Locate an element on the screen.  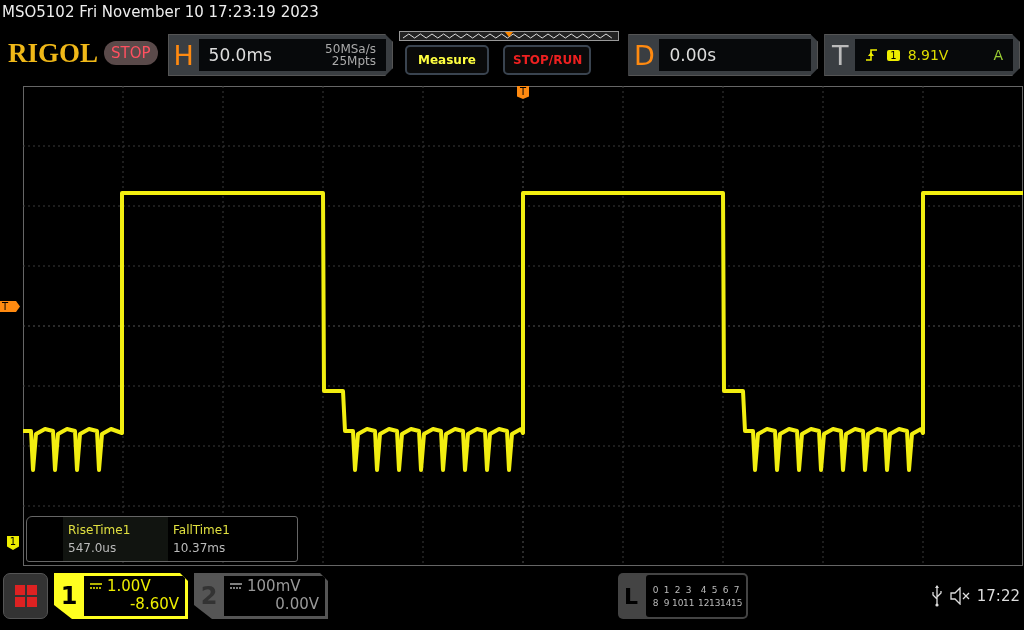
logic-channel-number: 0 is located at coordinates (655, 589).